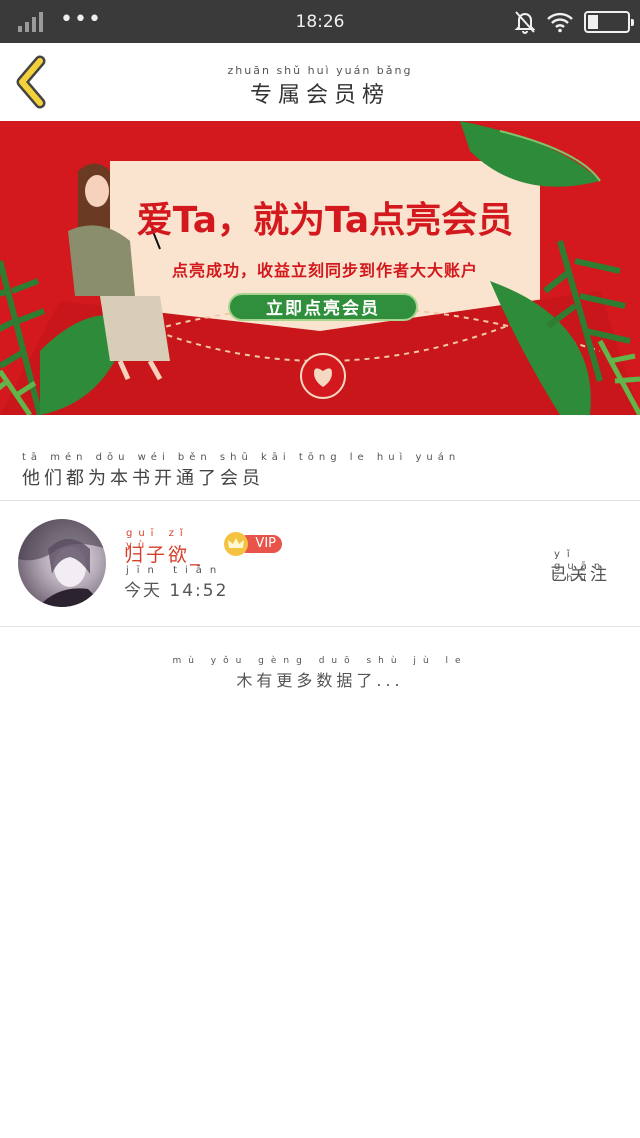 This screenshot has width=640, height=1138. Describe the element at coordinates (320, 70) in the screenshot. I see `page-title-pinyin: zhuān shǔ huì yuán bǎng` at that location.